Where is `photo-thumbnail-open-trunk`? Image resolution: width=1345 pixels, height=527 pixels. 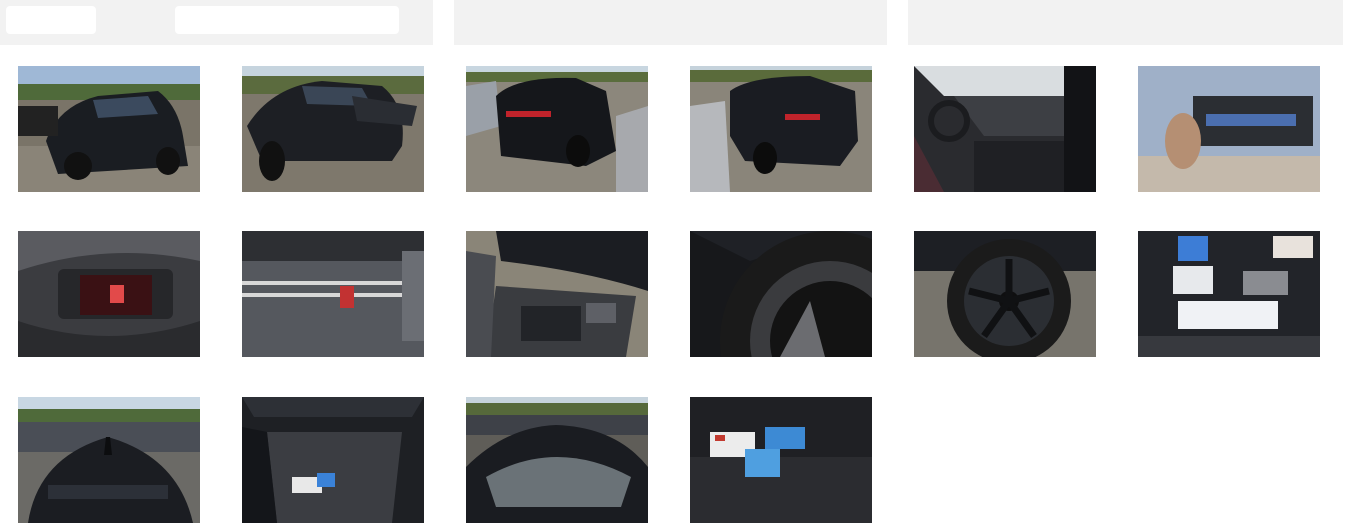
photo-thumbnail-open-trunk is located at coordinates (333, 460).